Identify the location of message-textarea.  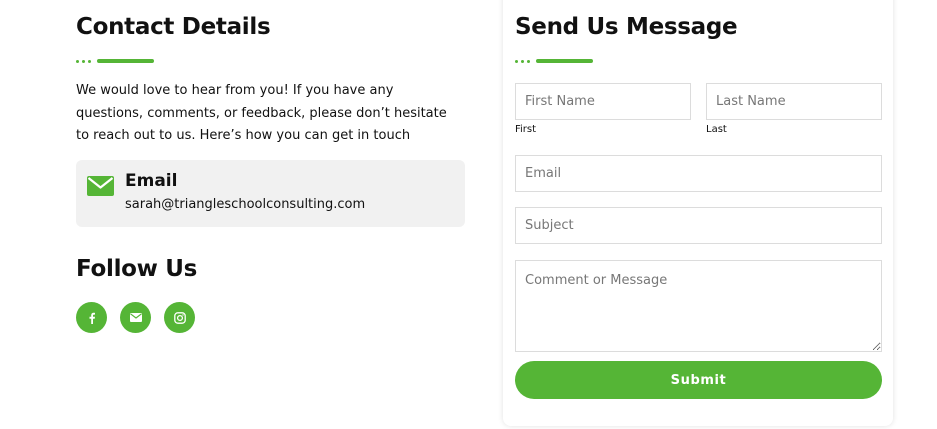
(698, 306).